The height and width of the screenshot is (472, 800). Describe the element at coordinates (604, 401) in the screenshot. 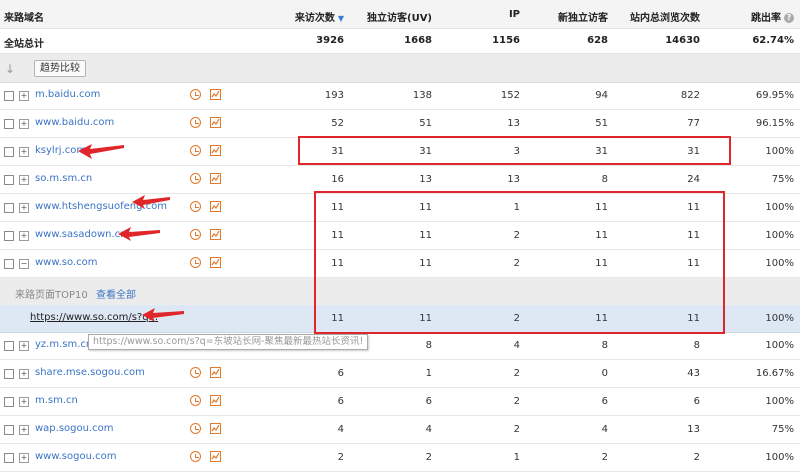

I see `cell-new-visitors: 6` at that location.